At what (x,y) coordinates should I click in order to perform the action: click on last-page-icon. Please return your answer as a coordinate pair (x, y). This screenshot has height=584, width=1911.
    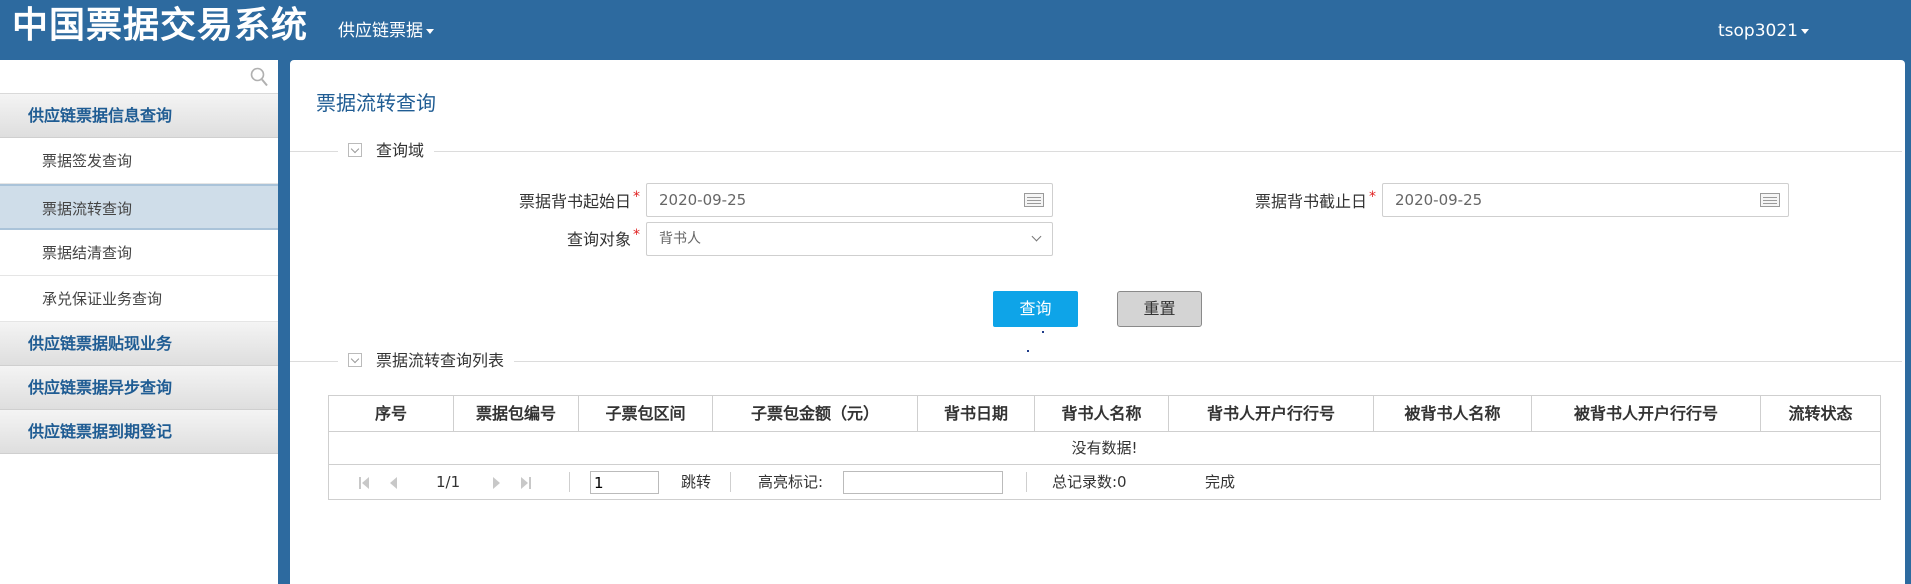
    Looking at the image, I should click on (526, 483).